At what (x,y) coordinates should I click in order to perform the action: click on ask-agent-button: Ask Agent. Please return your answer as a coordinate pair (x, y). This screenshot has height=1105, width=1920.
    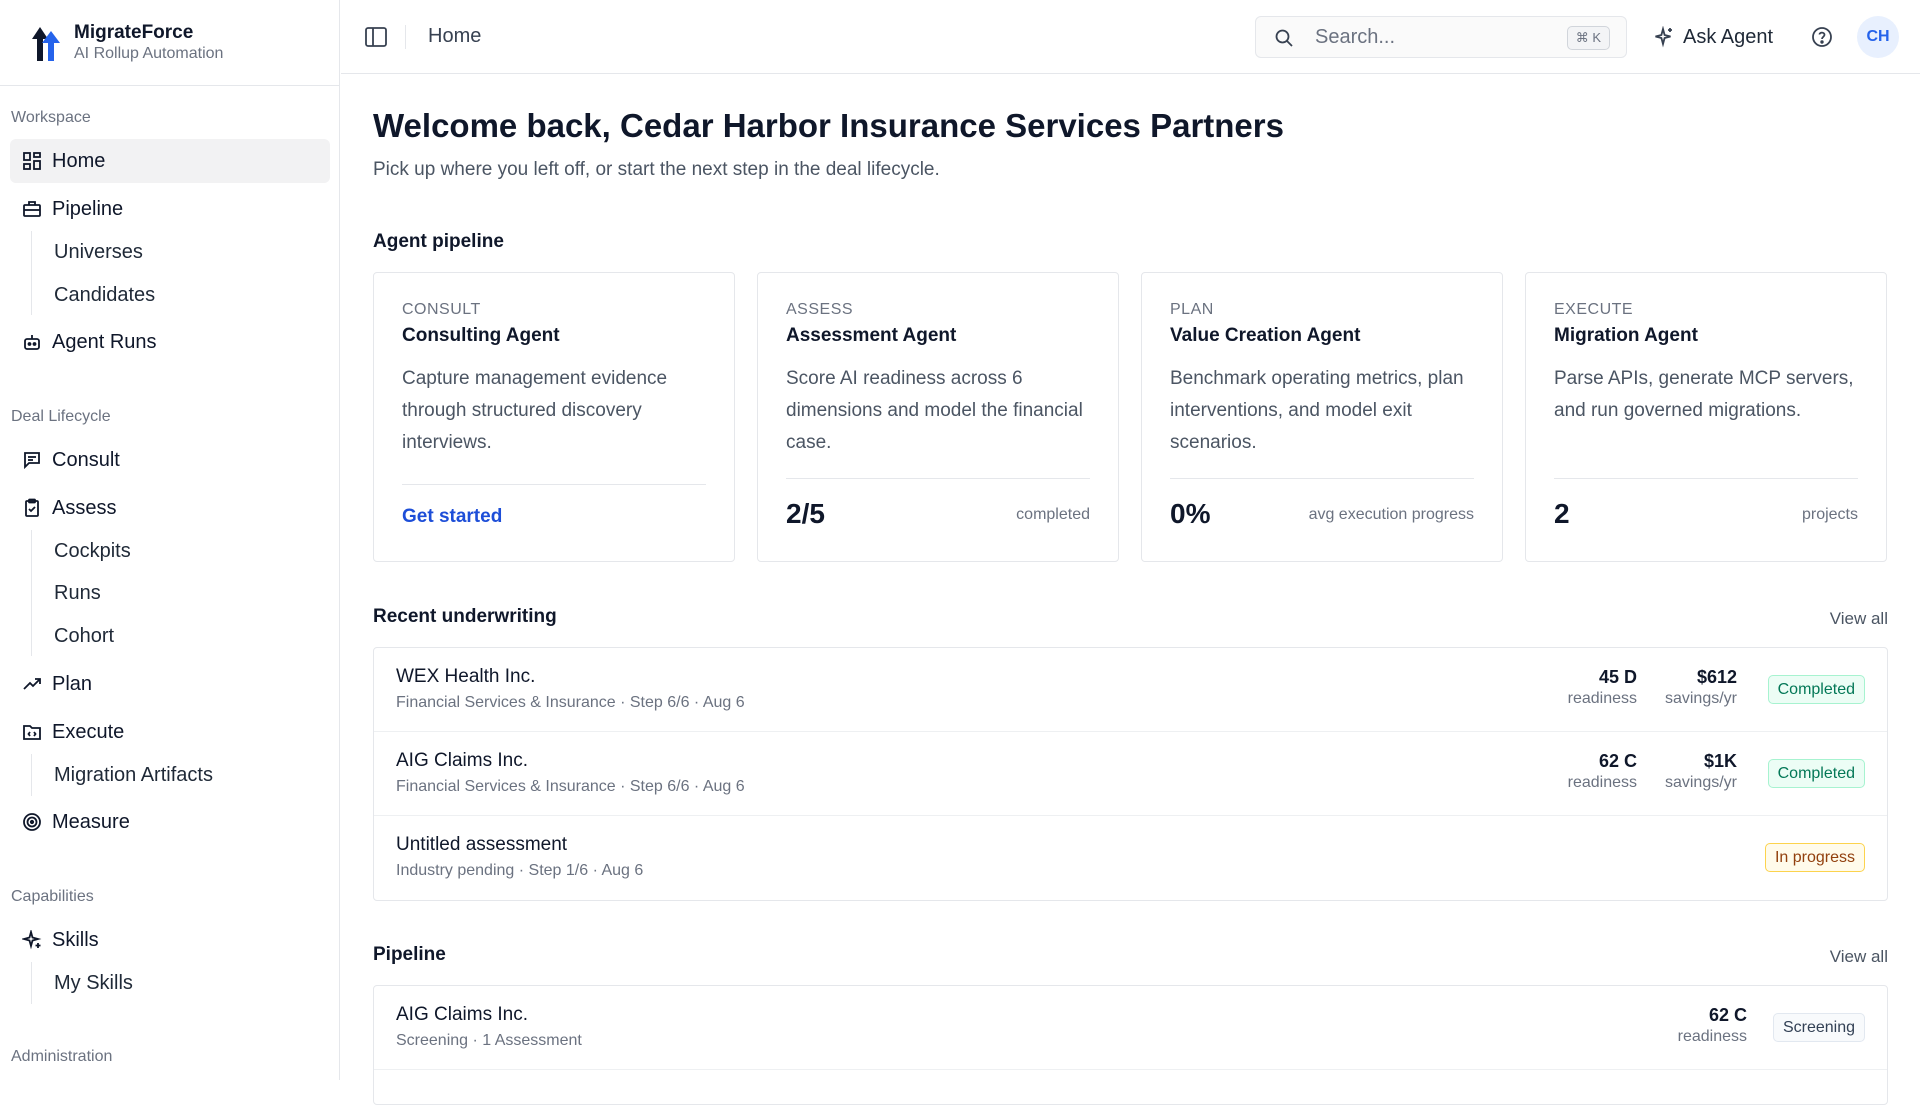
    Looking at the image, I should click on (1713, 37).